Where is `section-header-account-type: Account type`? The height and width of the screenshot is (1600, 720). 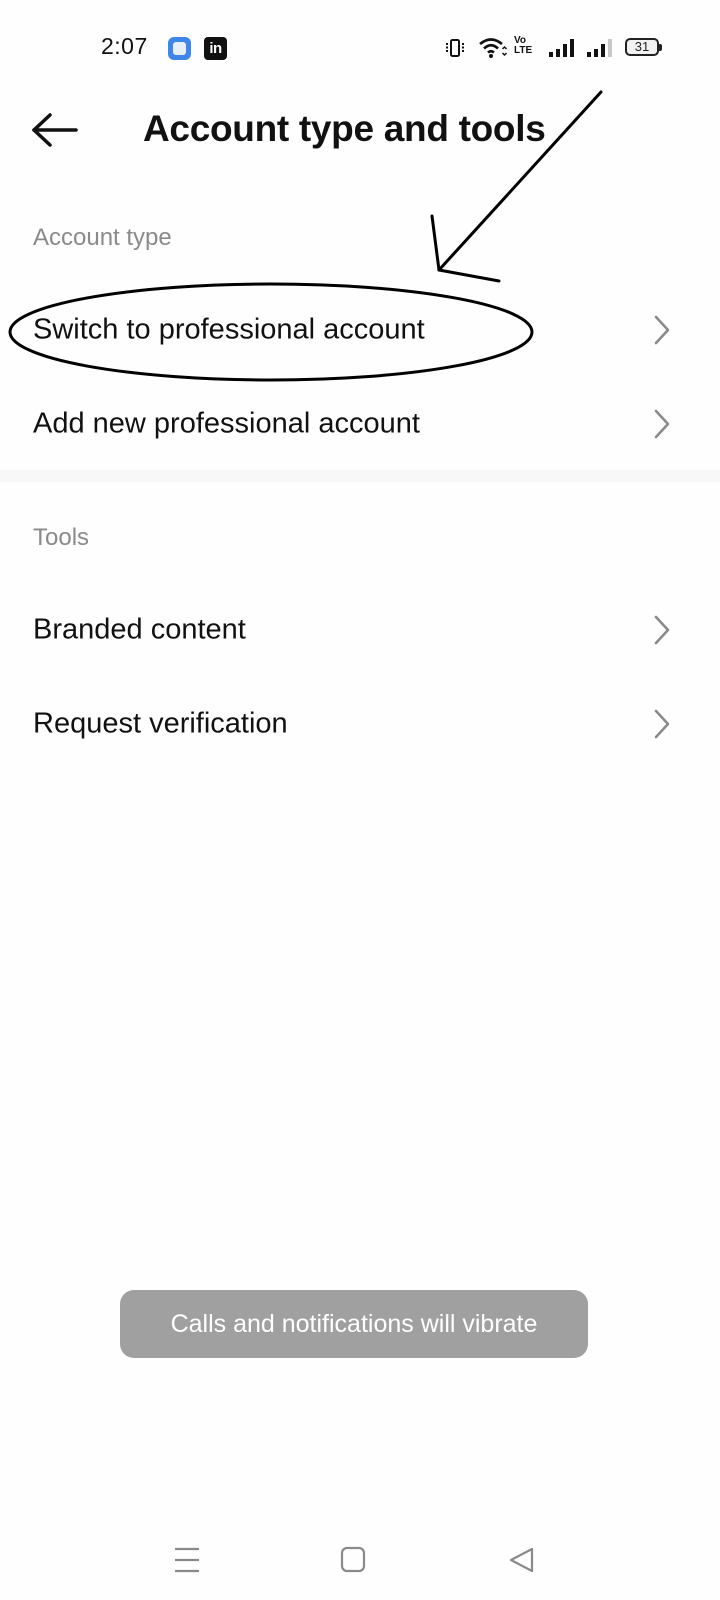 section-header-account-type: Account type is located at coordinates (102, 237).